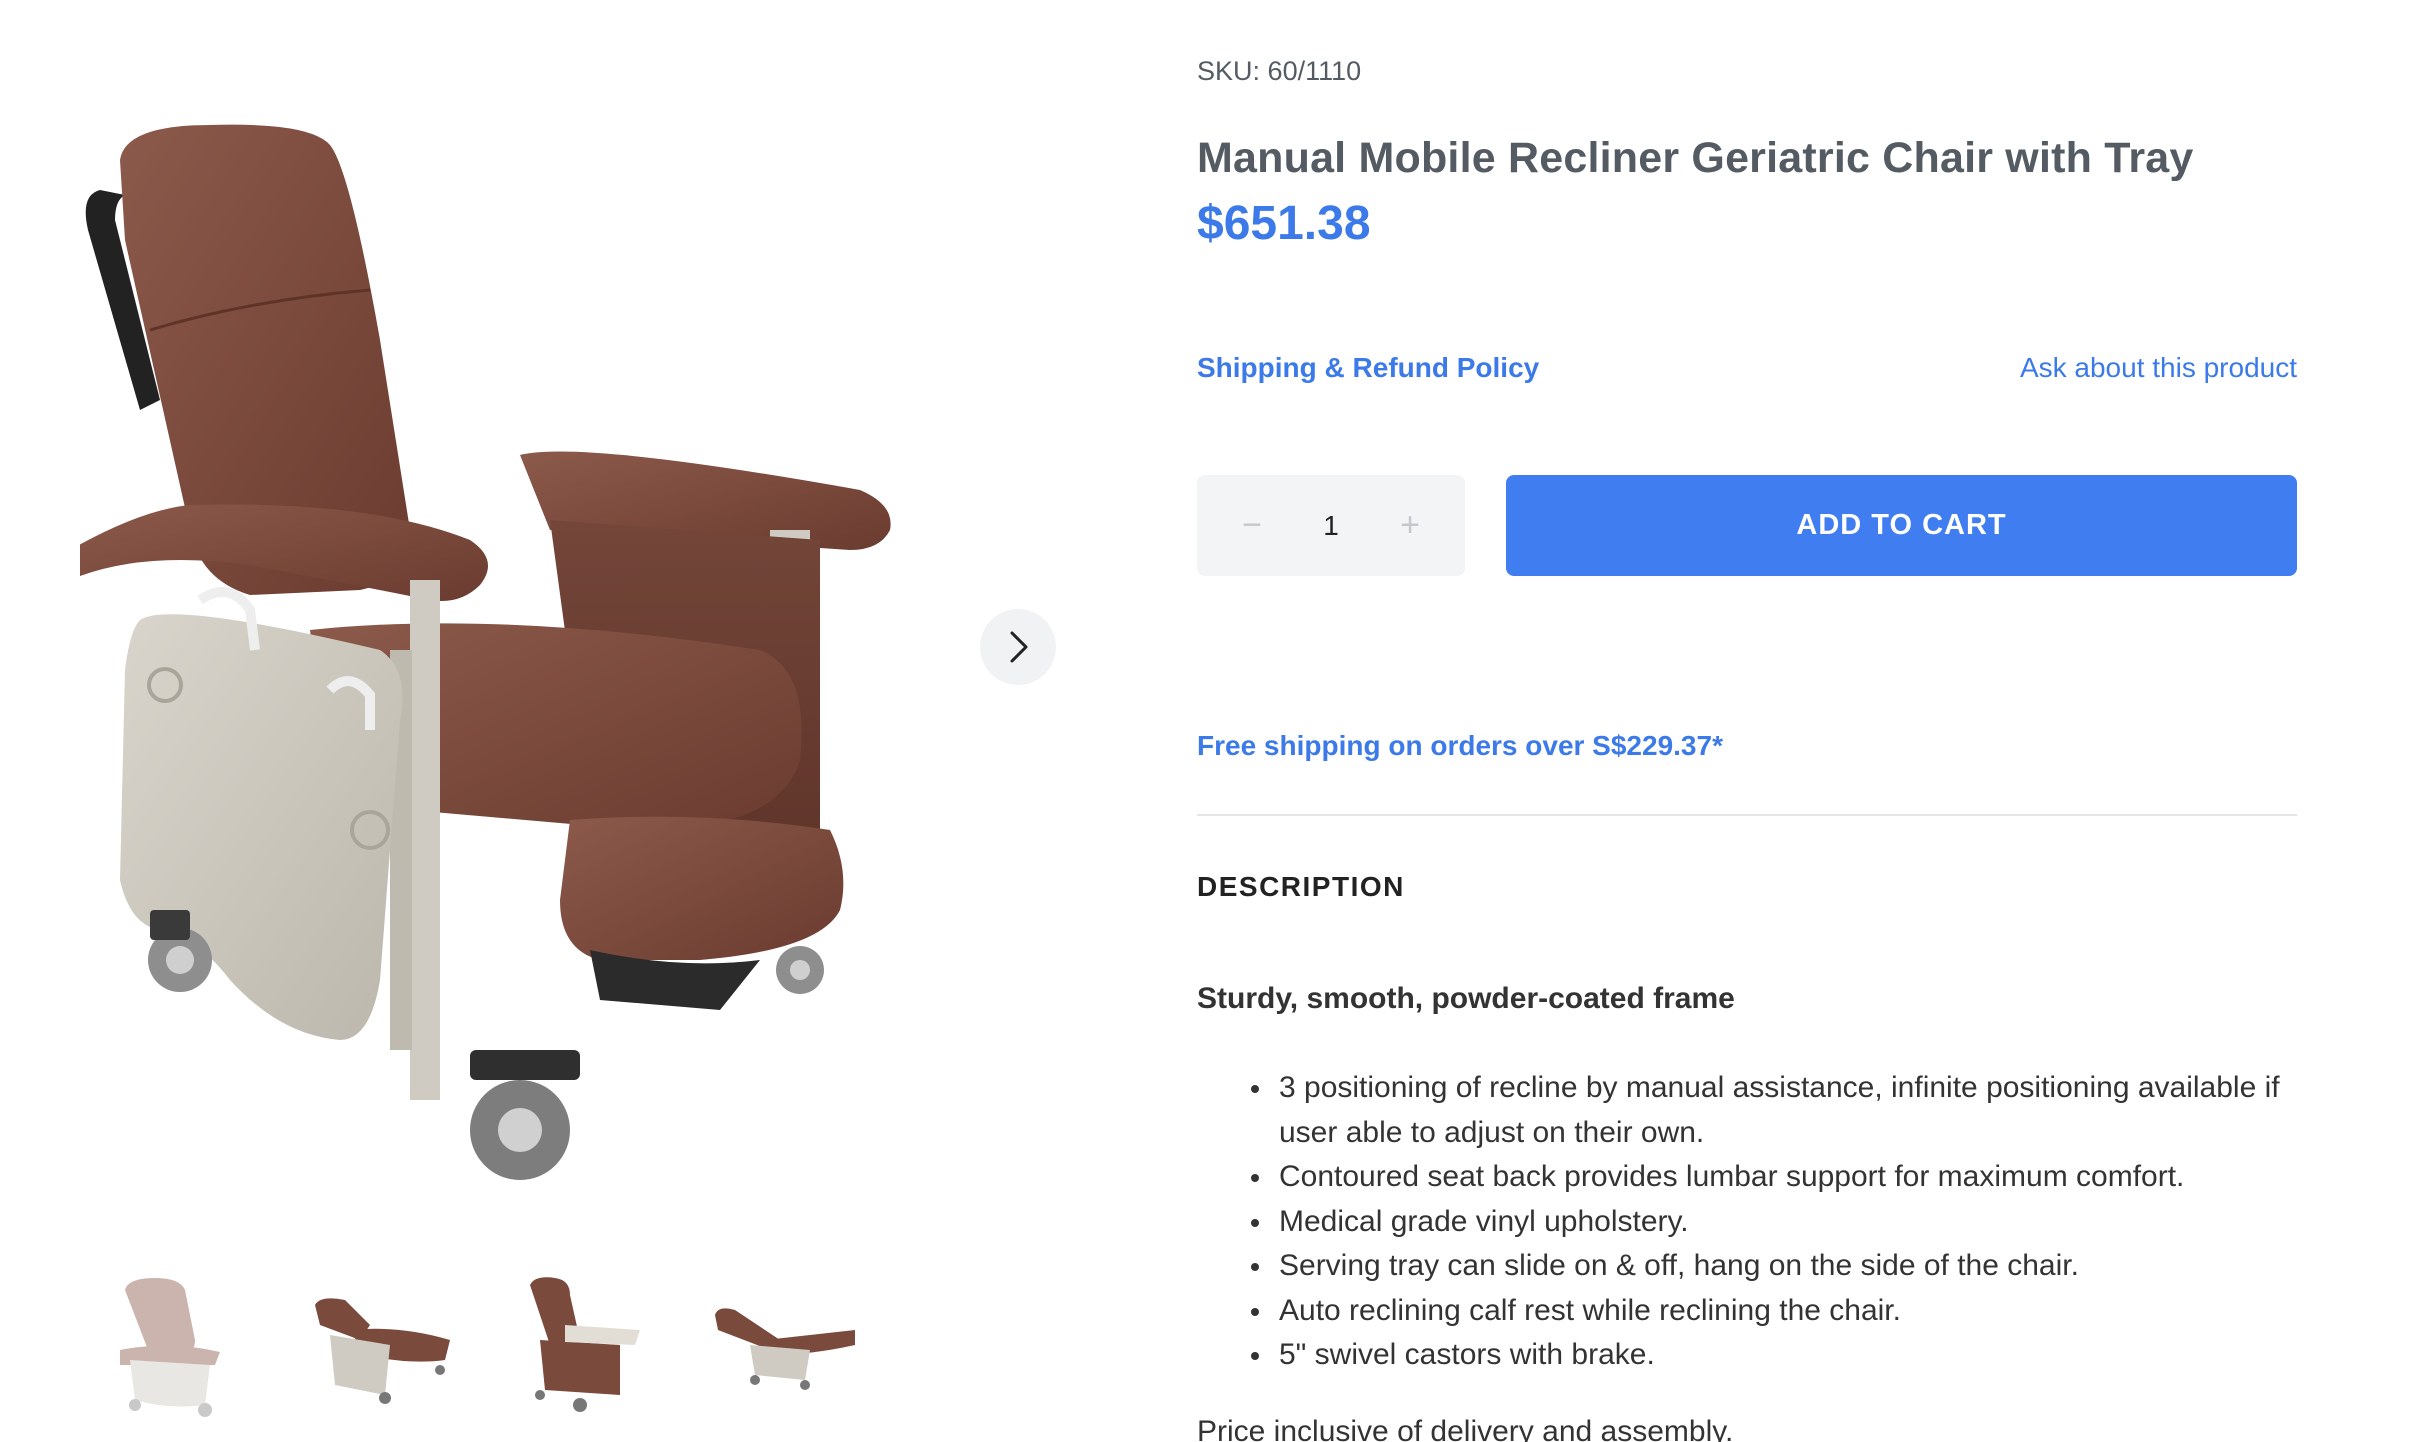 The image size is (2416, 1442). Describe the element at coordinates (1314, 71) in the screenshot. I see `sku-value: 60/1110` at that location.